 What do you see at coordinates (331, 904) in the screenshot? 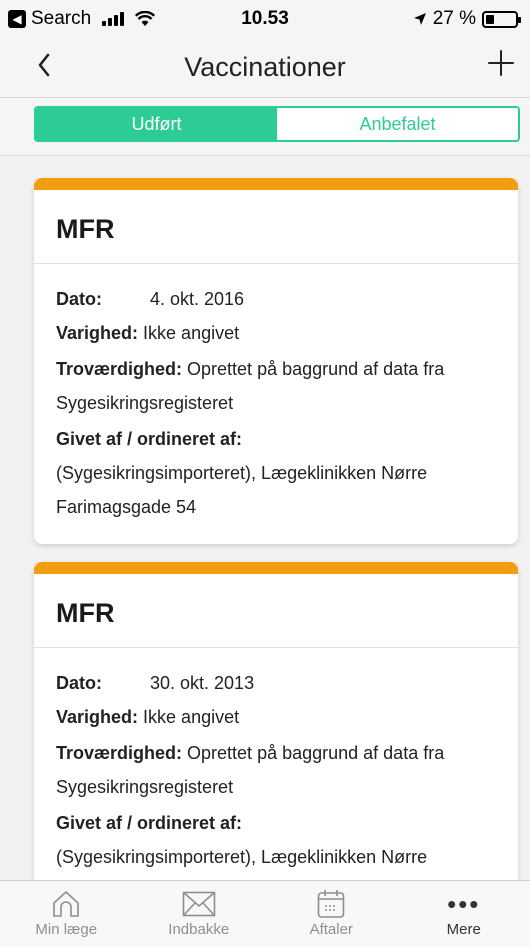
I see `calendar-icon` at bounding box center [331, 904].